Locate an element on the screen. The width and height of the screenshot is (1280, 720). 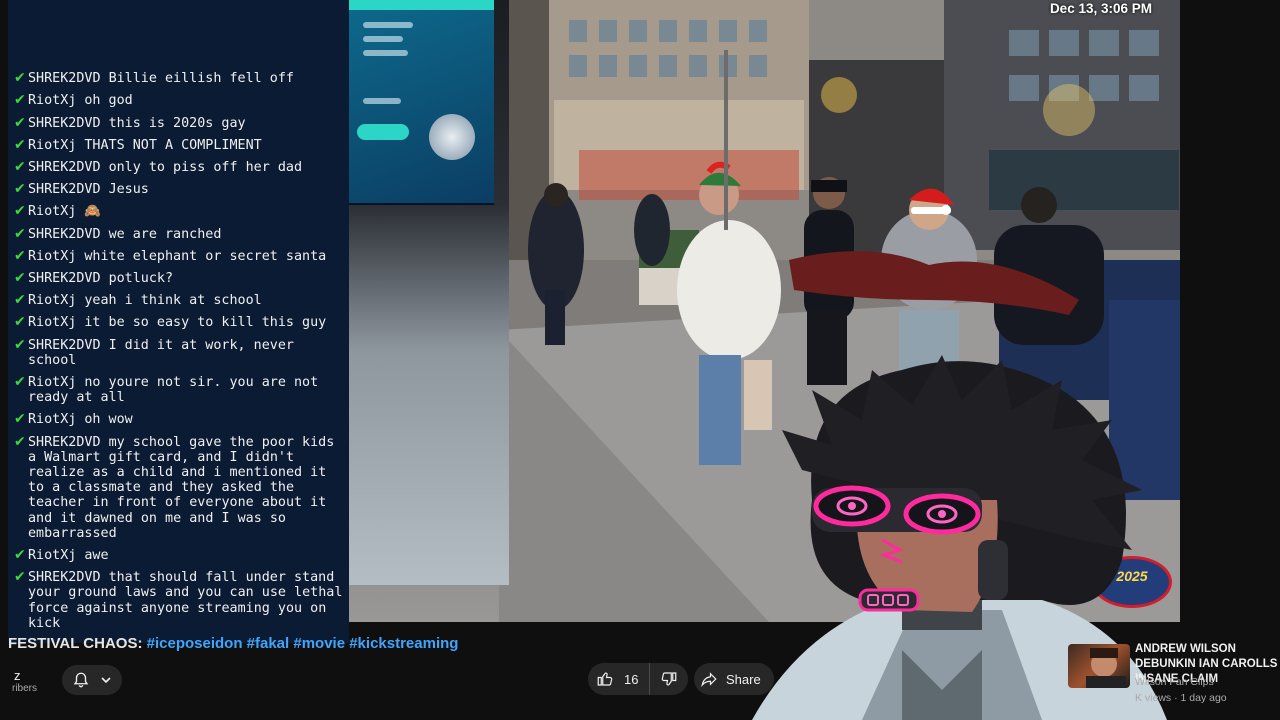
chat-text: yeah i think at school is located at coordinates (173, 301).